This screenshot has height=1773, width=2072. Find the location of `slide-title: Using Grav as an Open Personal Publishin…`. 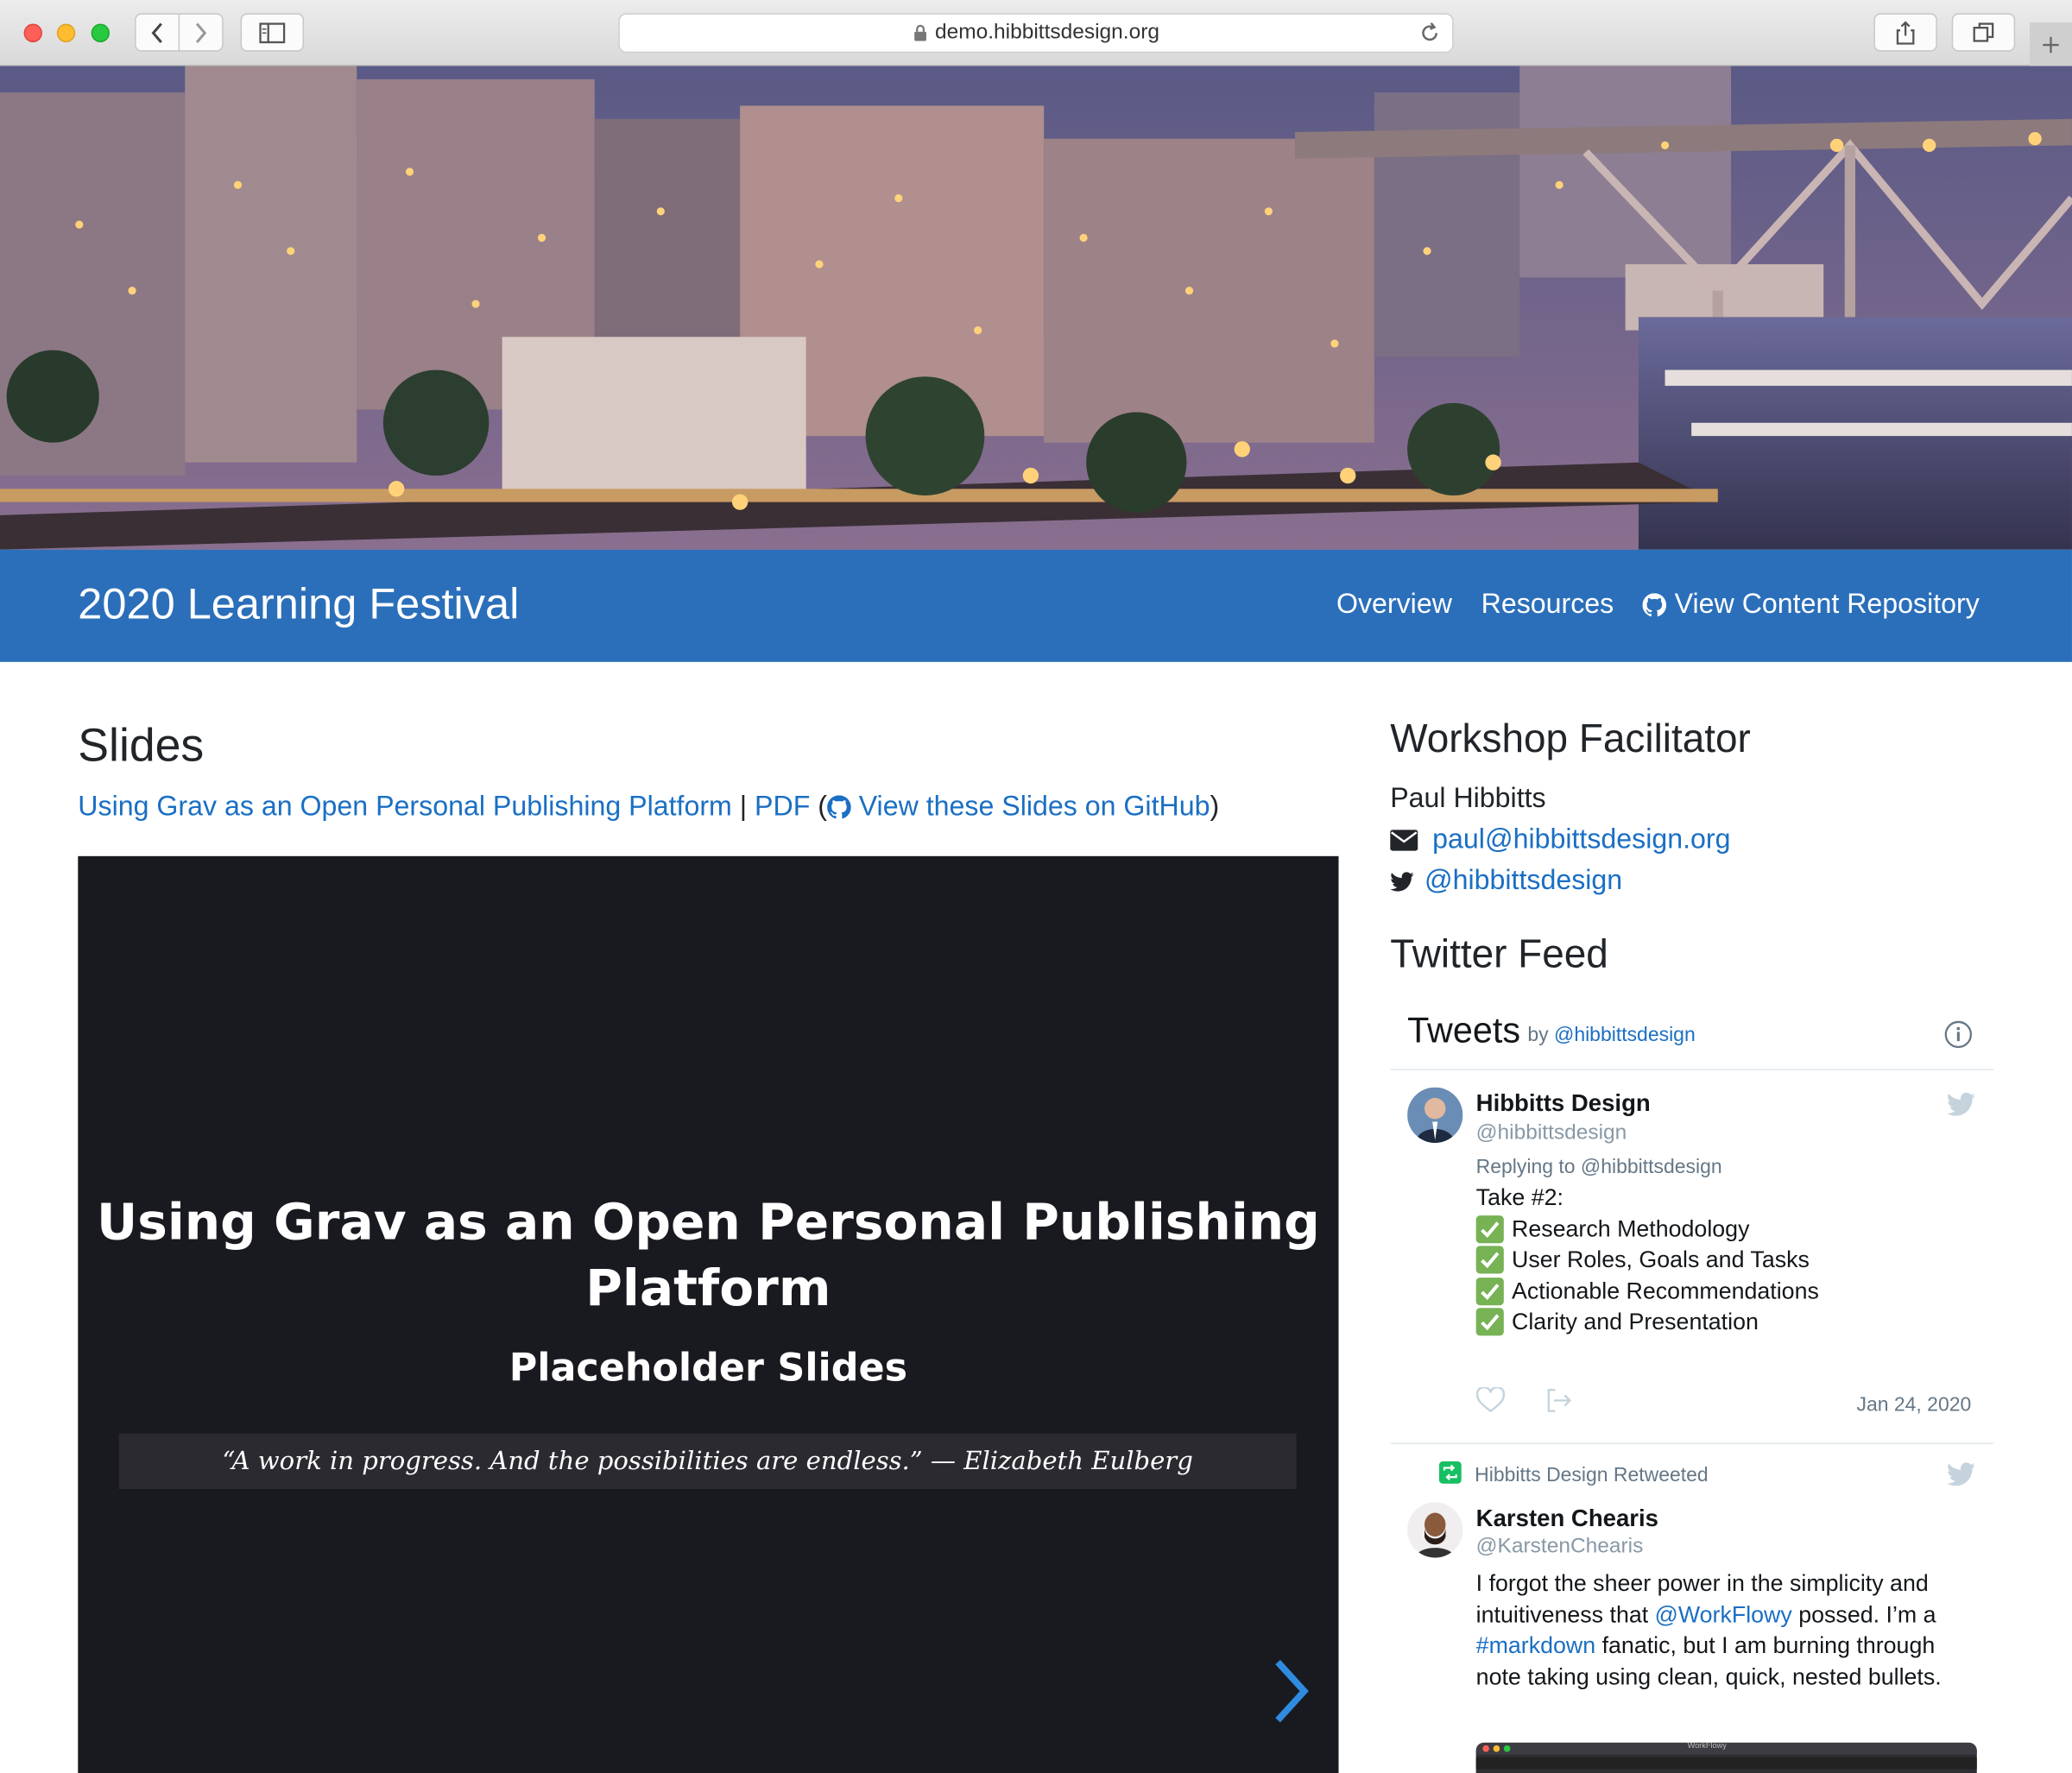

slide-title: Using Grav as an Open Personal Publishin… is located at coordinates (708, 1255).